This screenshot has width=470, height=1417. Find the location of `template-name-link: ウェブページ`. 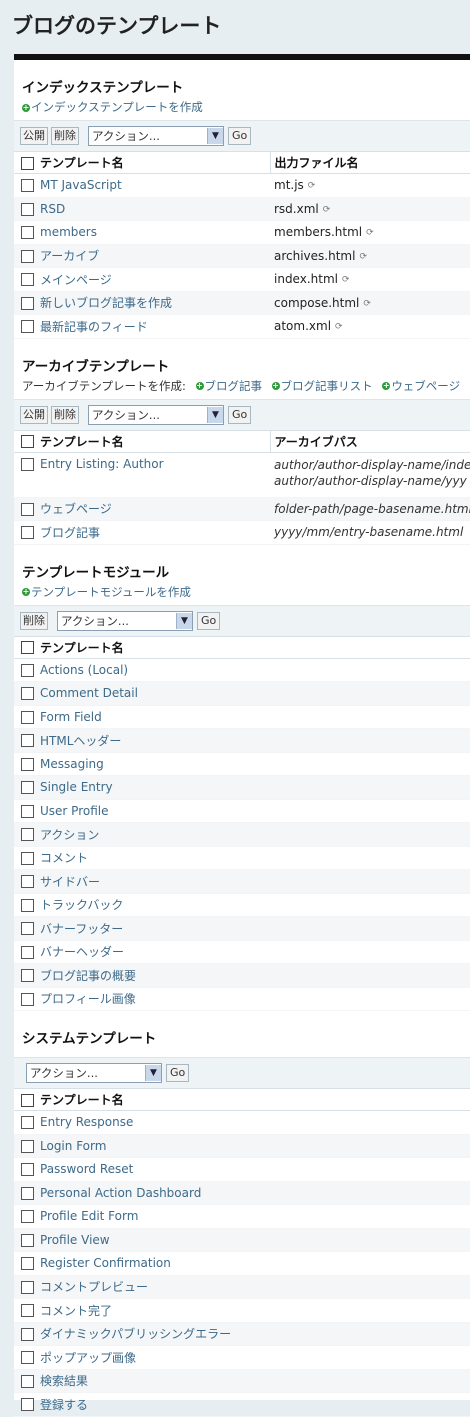

template-name-link: ウェブページ is located at coordinates (76, 509).